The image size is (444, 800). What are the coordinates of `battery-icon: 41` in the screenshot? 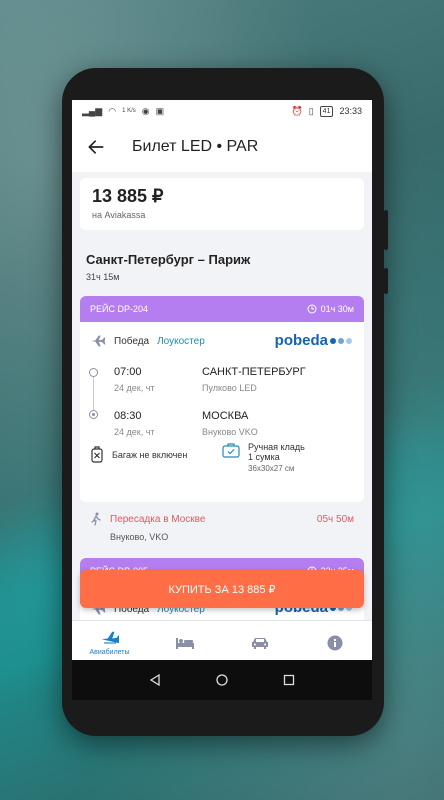 It's located at (326, 111).